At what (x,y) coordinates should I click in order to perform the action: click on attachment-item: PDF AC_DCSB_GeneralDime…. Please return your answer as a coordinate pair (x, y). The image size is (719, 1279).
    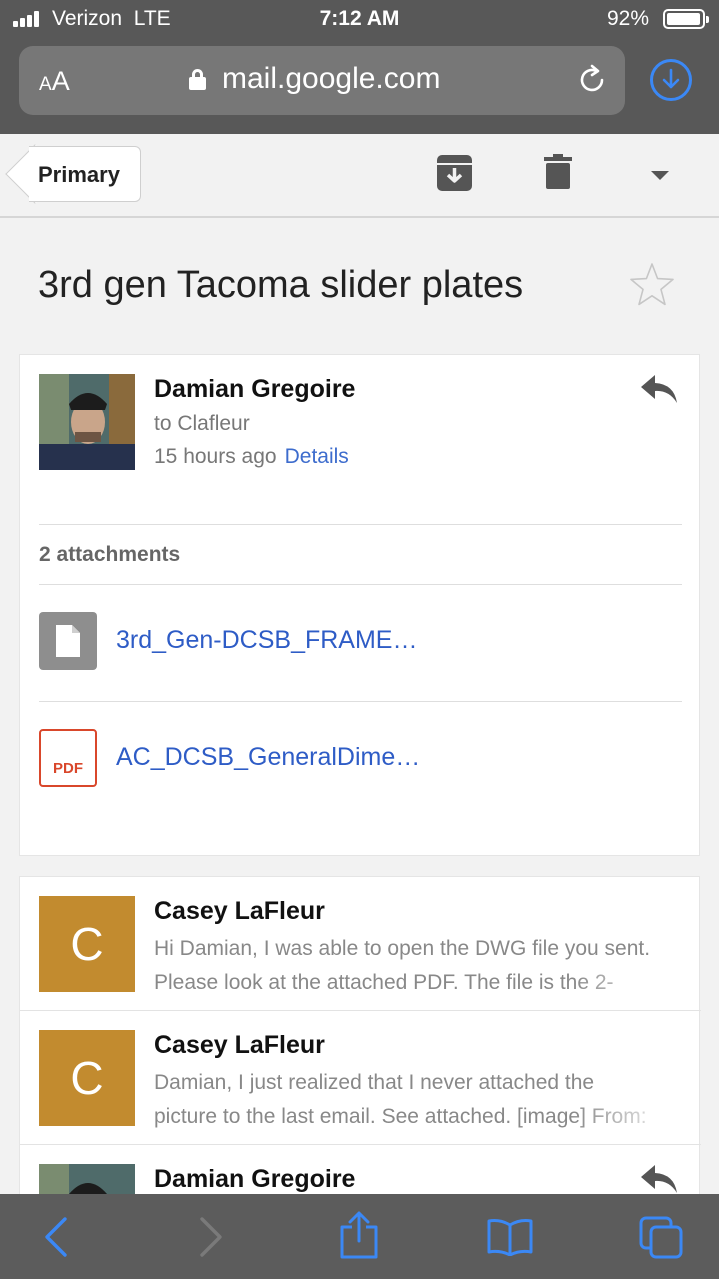
    Looking at the image, I should click on (360, 751).